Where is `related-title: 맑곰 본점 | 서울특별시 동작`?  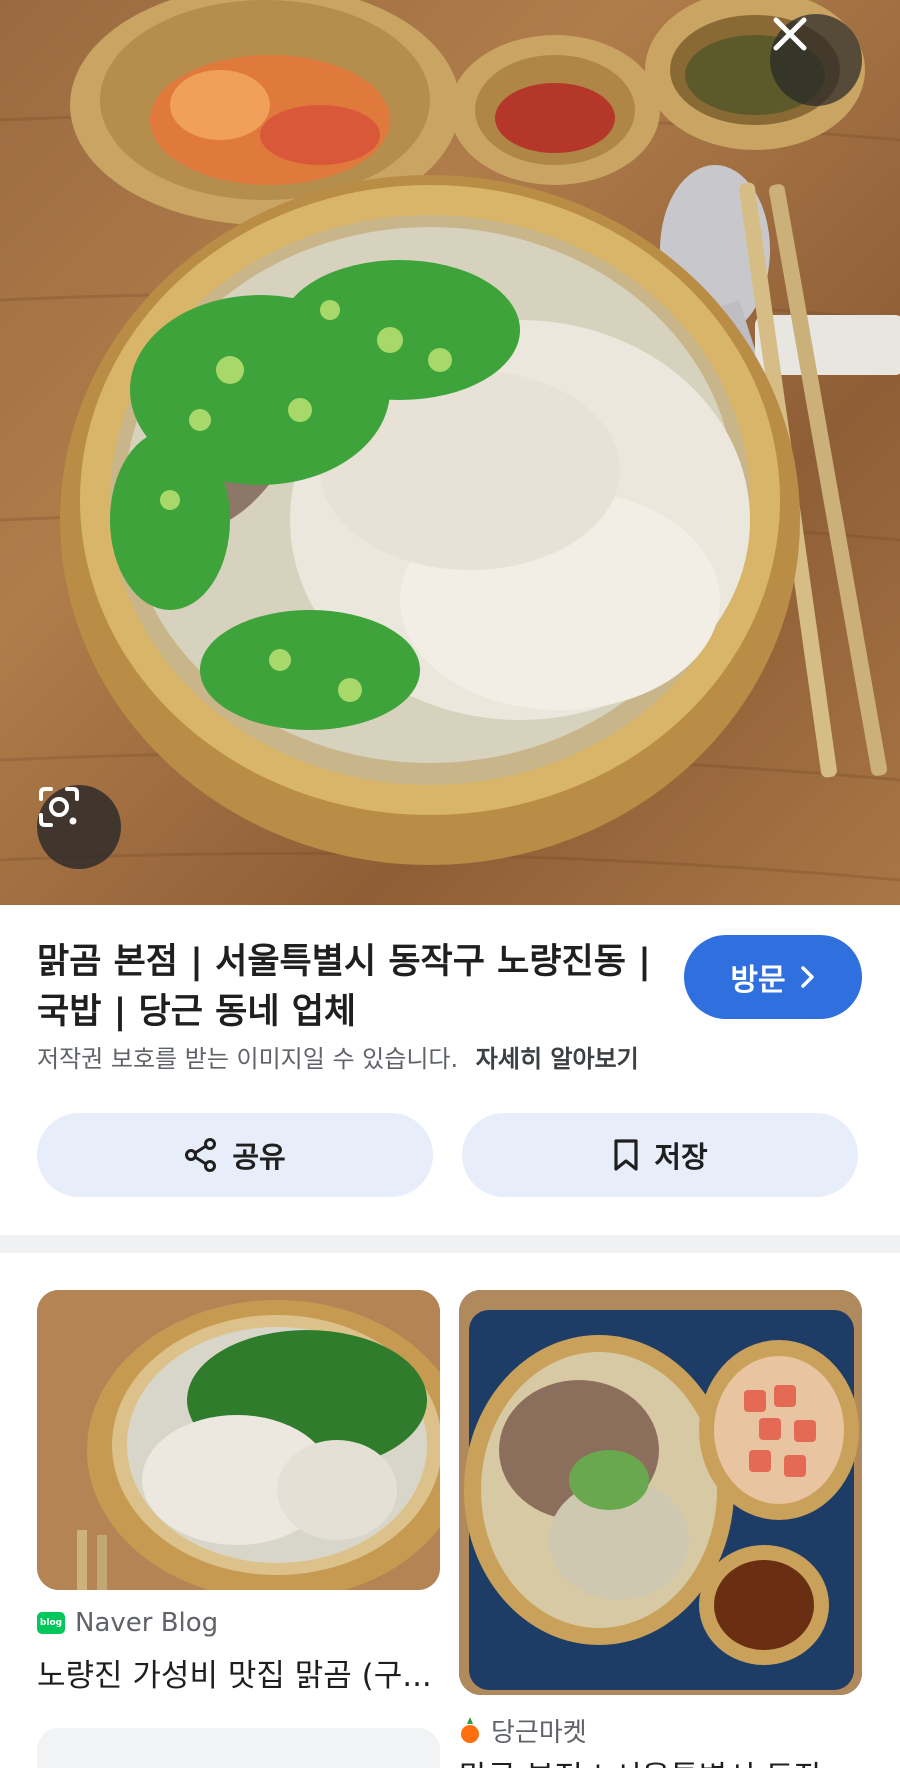 related-title: 맑곰 본점 | 서울특별시 동작 is located at coordinates (660, 1760).